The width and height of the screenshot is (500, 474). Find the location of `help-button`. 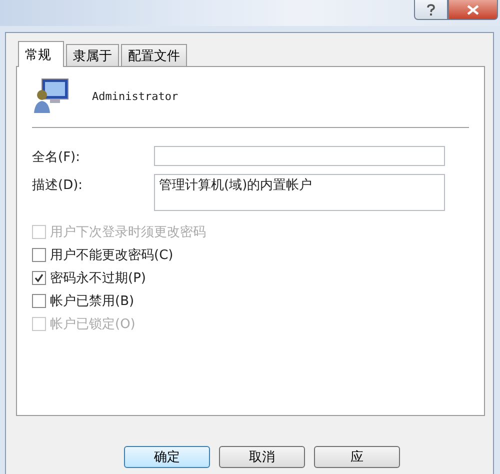

help-button is located at coordinates (431, 10).